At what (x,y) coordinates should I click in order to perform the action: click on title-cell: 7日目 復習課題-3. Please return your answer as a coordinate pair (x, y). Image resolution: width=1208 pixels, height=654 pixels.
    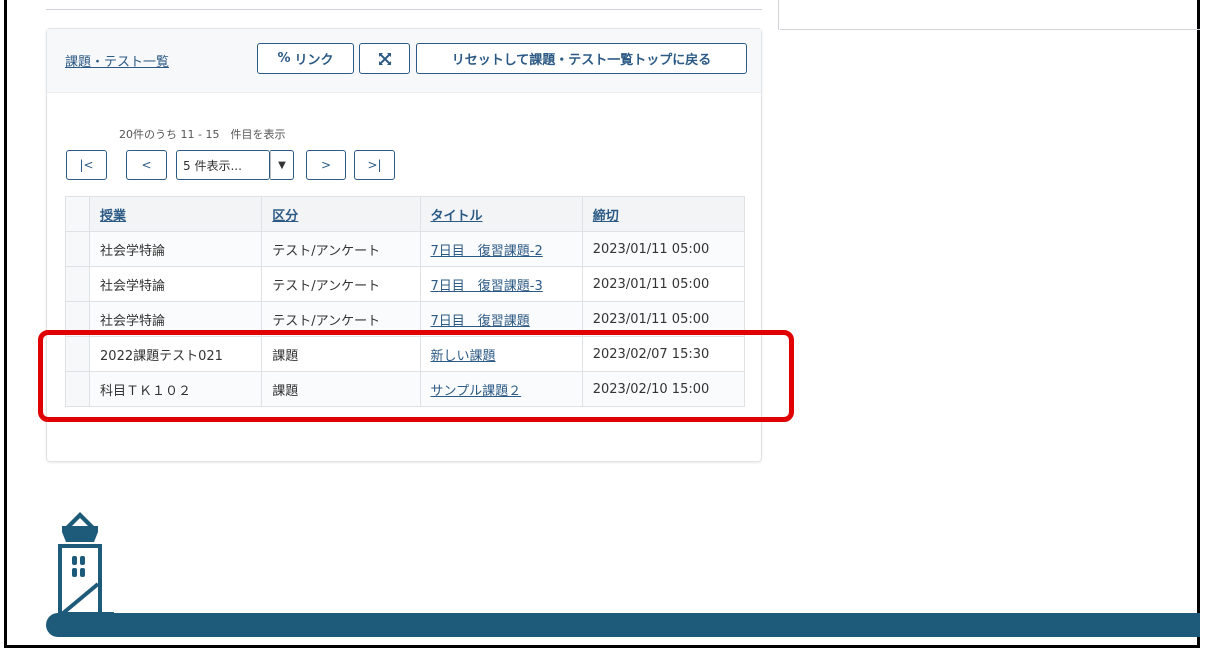
    Looking at the image, I should click on (501, 284).